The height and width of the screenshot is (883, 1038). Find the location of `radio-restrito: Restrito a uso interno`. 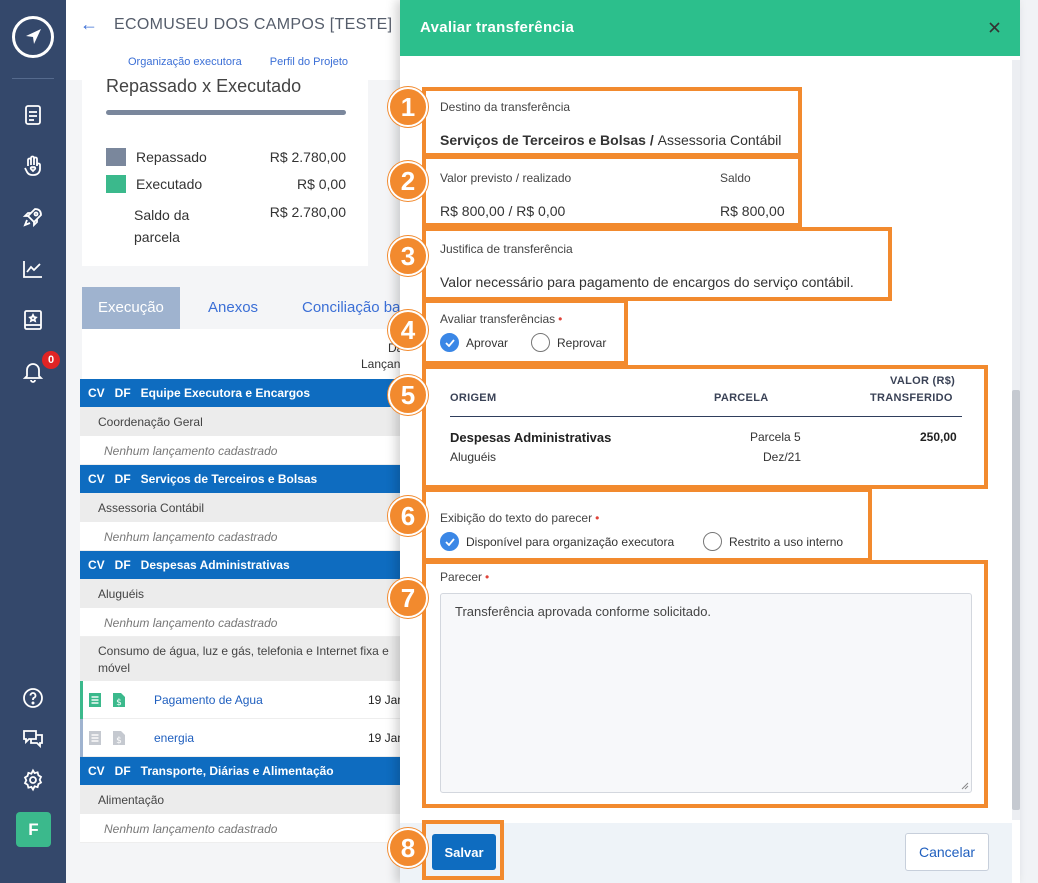

radio-restrito: Restrito a uso interno is located at coordinates (773, 541).